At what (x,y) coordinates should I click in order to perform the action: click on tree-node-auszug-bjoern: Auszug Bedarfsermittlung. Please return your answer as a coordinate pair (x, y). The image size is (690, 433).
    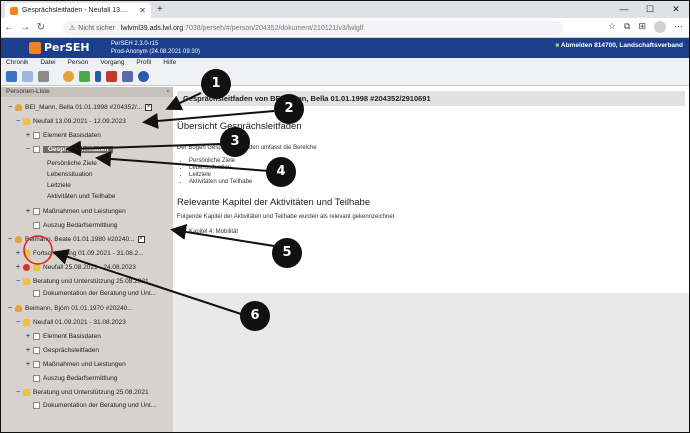
    Looking at the image, I should click on (75, 378).